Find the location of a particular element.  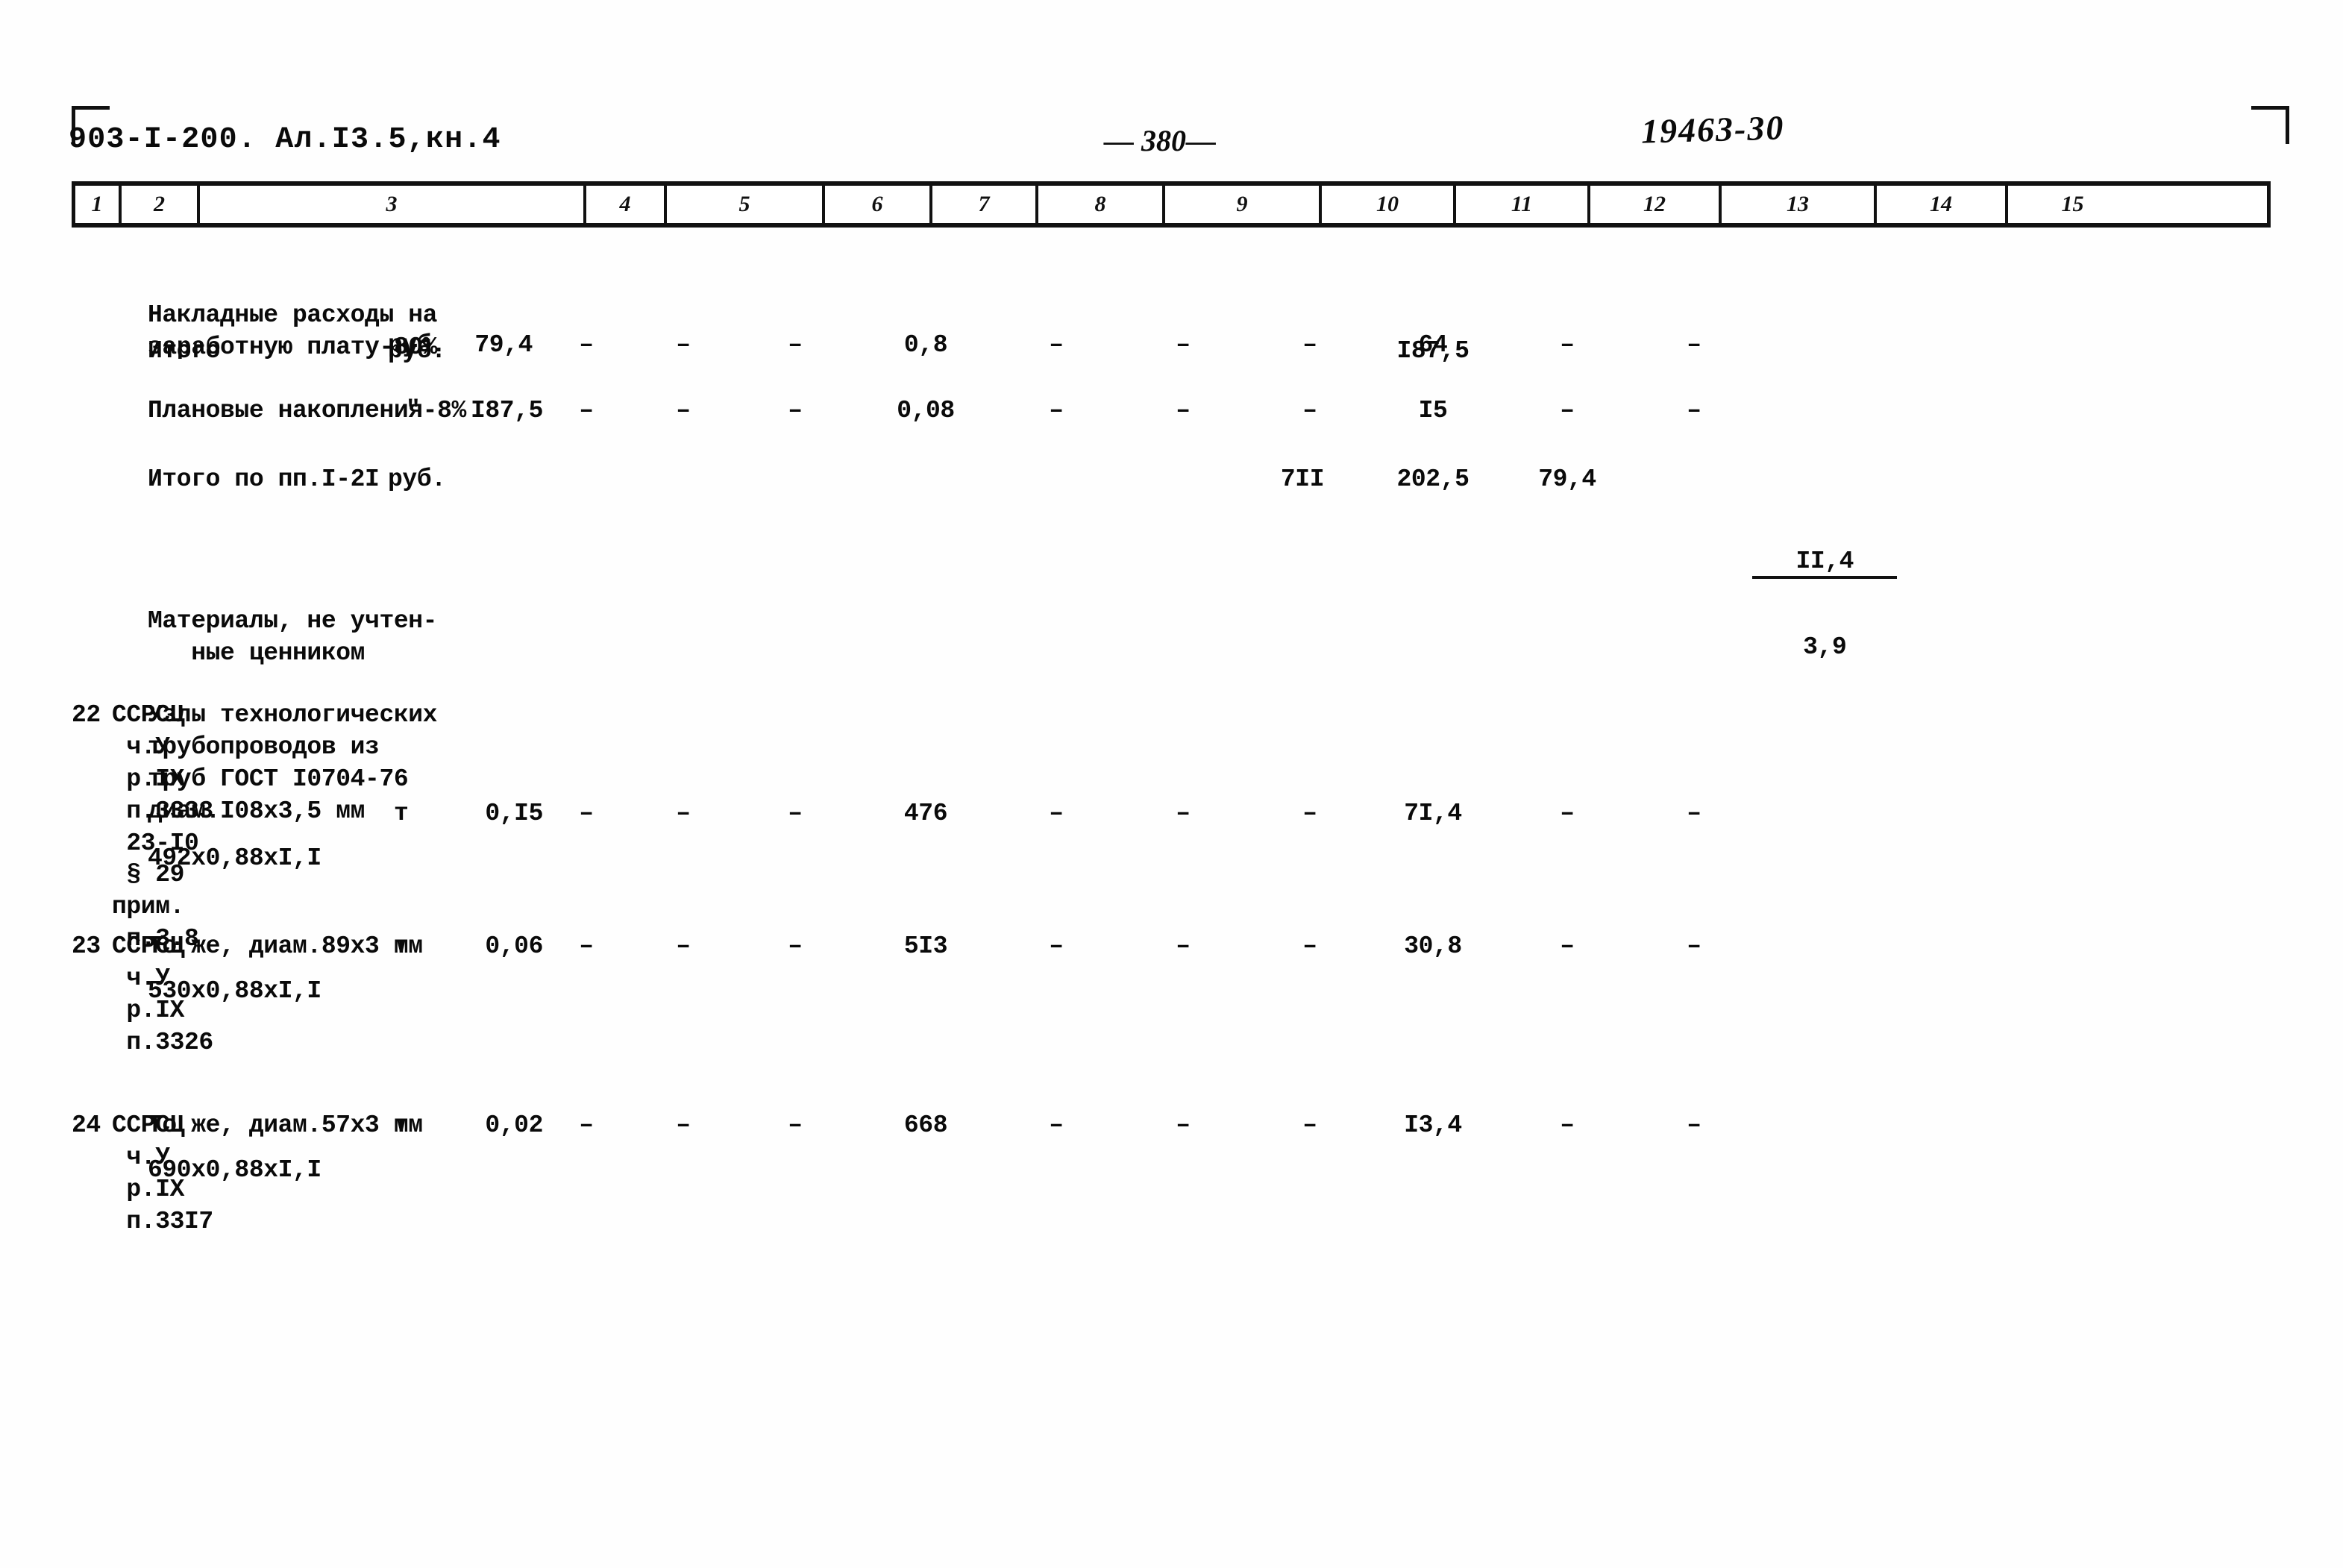

row-description: То же, диам.57x3 мм is located at coordinates (285, 1125).